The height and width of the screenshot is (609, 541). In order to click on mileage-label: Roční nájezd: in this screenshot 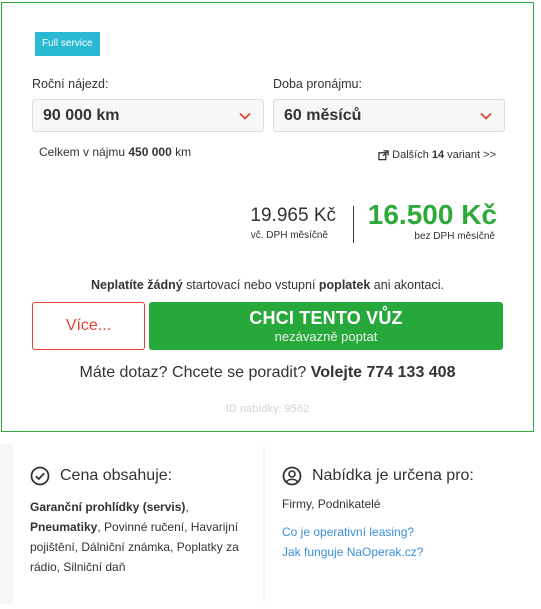, I will do `click(70, 84)`.